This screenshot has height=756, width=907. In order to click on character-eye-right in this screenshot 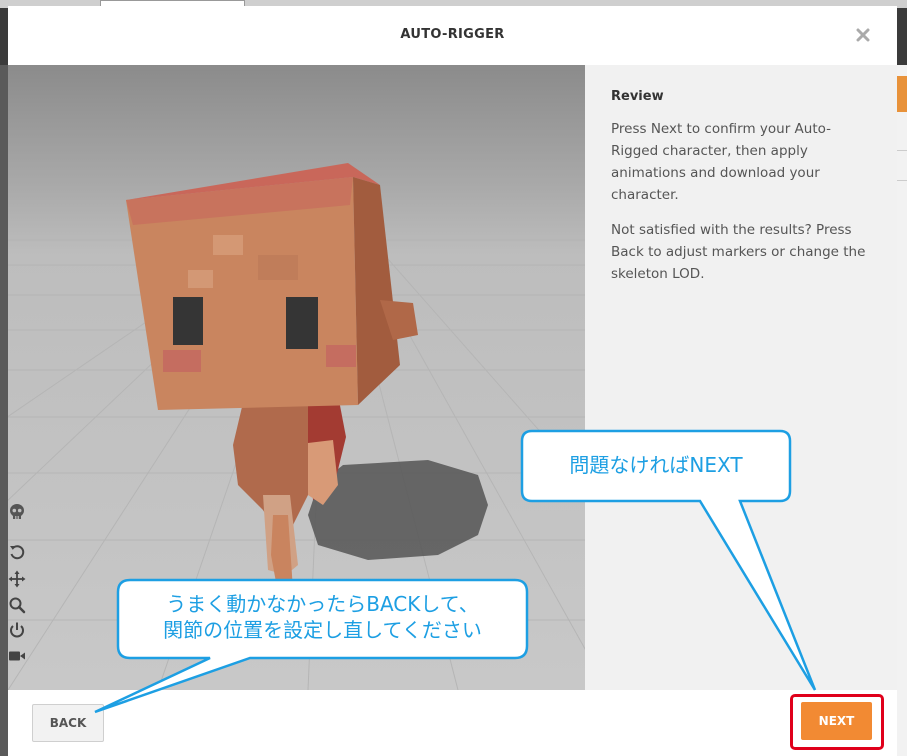, I will do `click(302, 323)`.